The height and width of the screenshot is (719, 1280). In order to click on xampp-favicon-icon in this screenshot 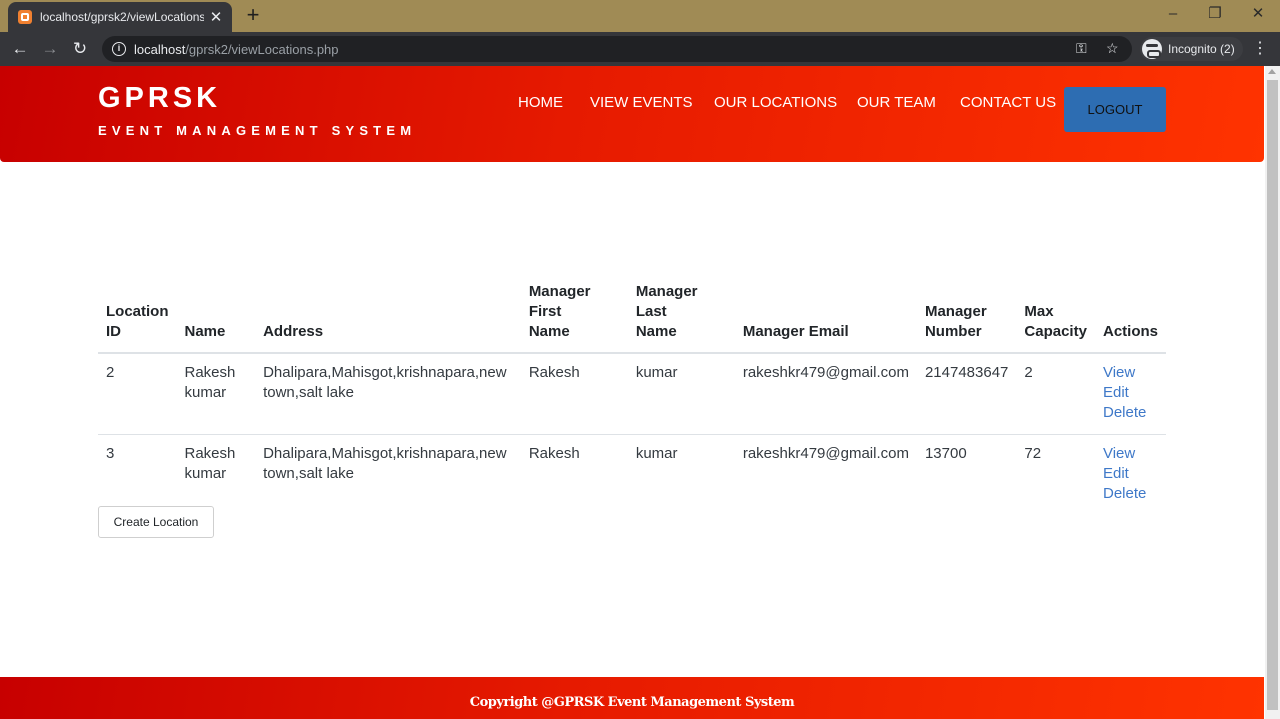, I will do `click(25, 17)`.